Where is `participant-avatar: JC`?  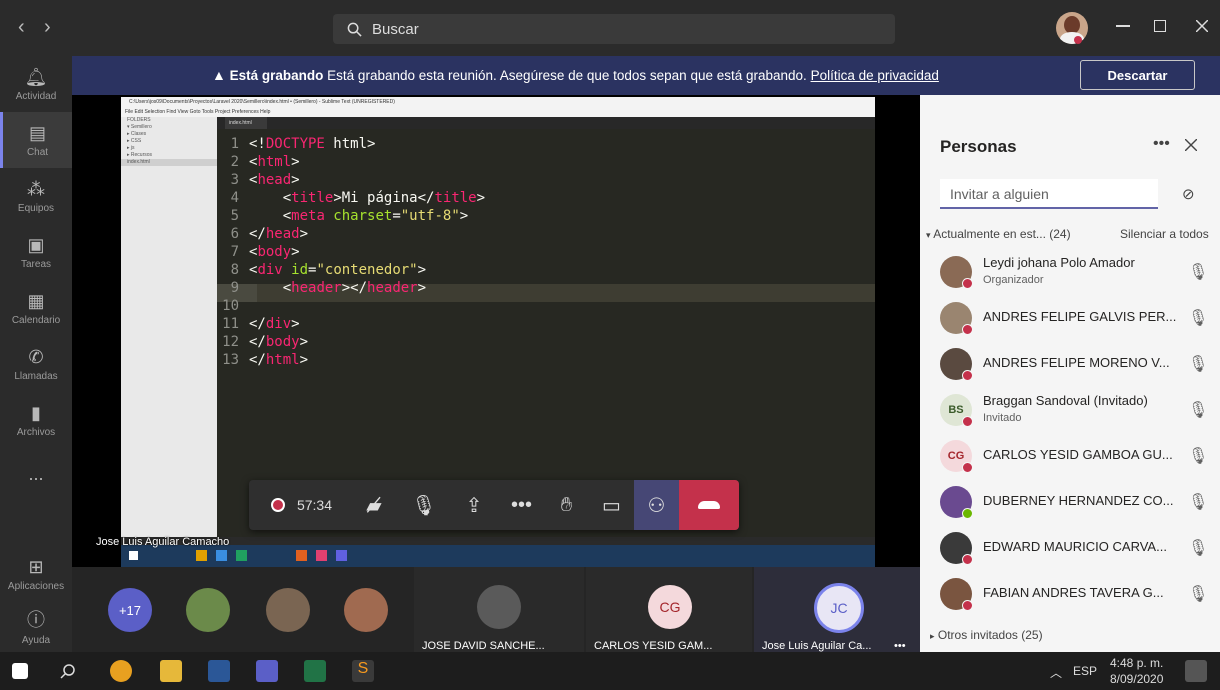 participant-avatar: JC is located at coordinates (839, 608).